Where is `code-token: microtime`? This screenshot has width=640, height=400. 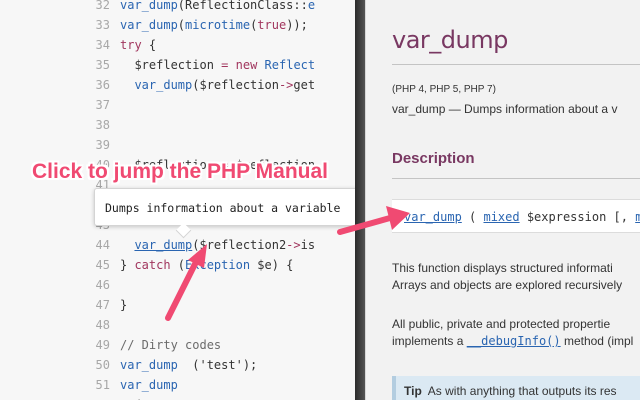
code-token: microtime is located at coordinates (218, 25).